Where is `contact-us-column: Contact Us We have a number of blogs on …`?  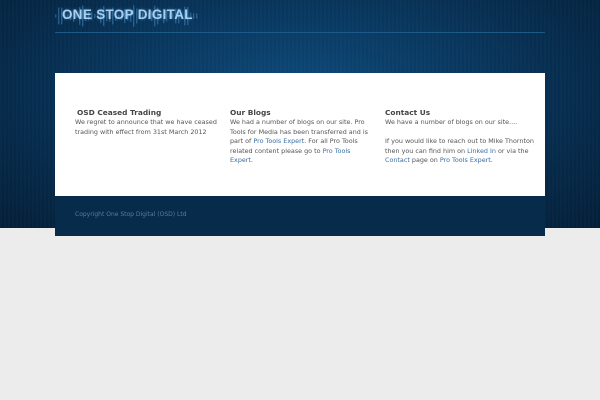 contact-us-column: Contact Us We have a number of blogs on … is located at coordinates (460, 136).